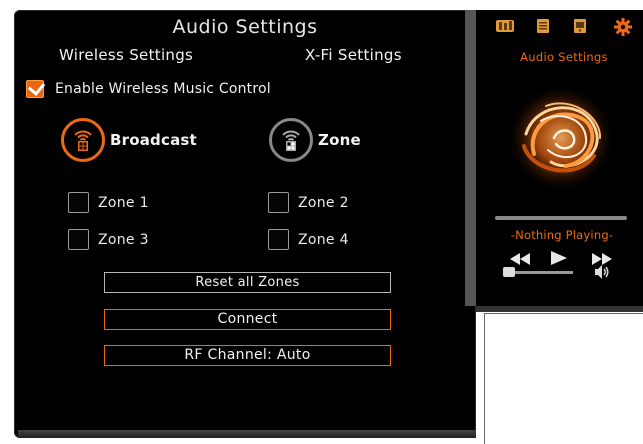  What do you see at coordinates (126, 55) in the screenshot?
I see `tab-wireless-settings: Wireless Settings` at bounding box center [126, 55].